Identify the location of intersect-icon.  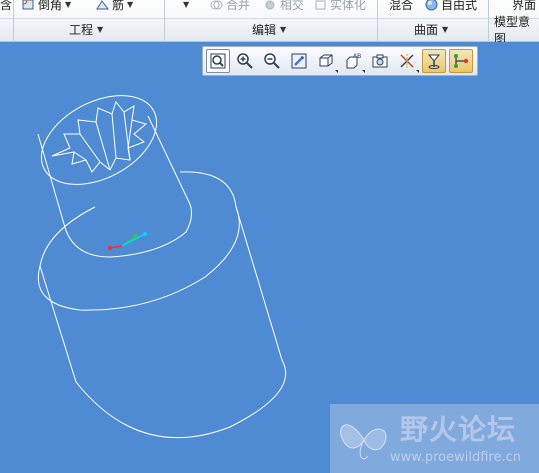
(270, 5).